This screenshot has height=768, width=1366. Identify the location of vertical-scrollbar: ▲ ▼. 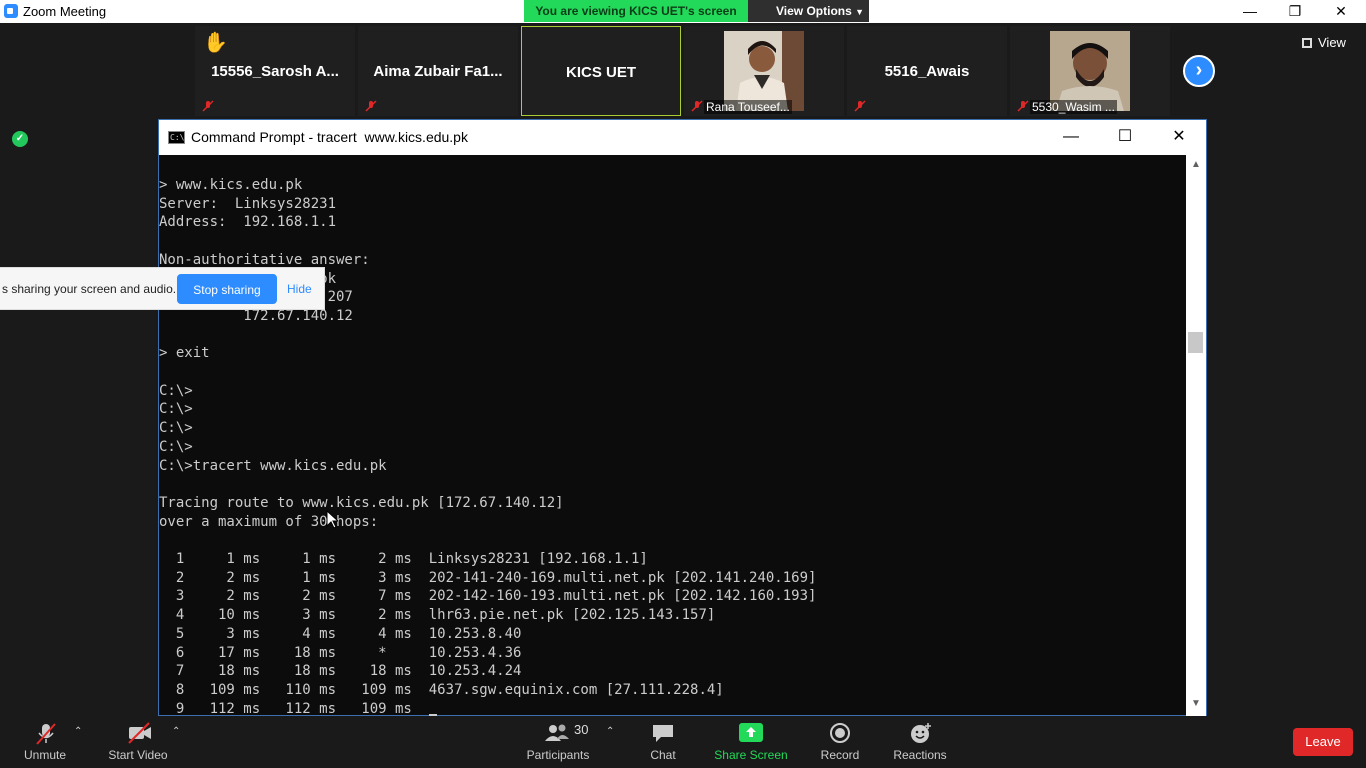
(1196, 435).